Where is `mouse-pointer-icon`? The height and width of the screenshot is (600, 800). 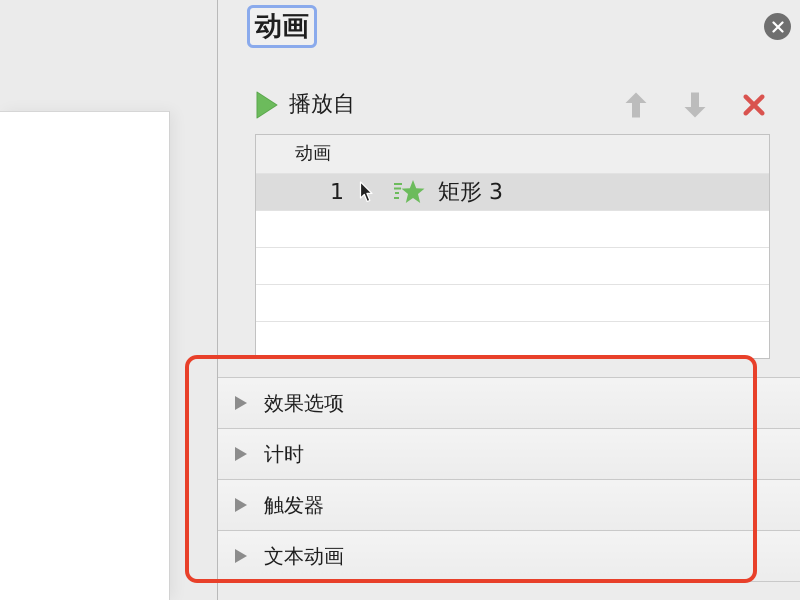
mouse-pointer-icon is located at coordinates (366, 192).